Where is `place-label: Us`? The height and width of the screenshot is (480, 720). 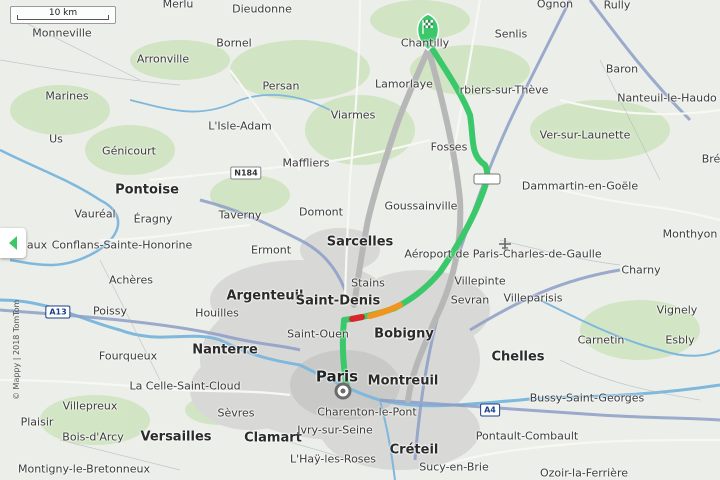 place-label: Us is located at coordinates (56, 139).